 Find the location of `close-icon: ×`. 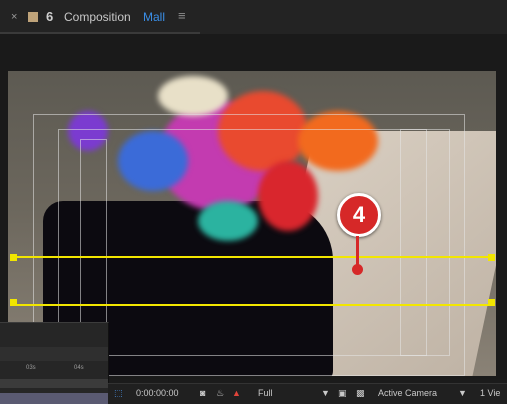

close-icon: × is located at coordinates (14, 17).